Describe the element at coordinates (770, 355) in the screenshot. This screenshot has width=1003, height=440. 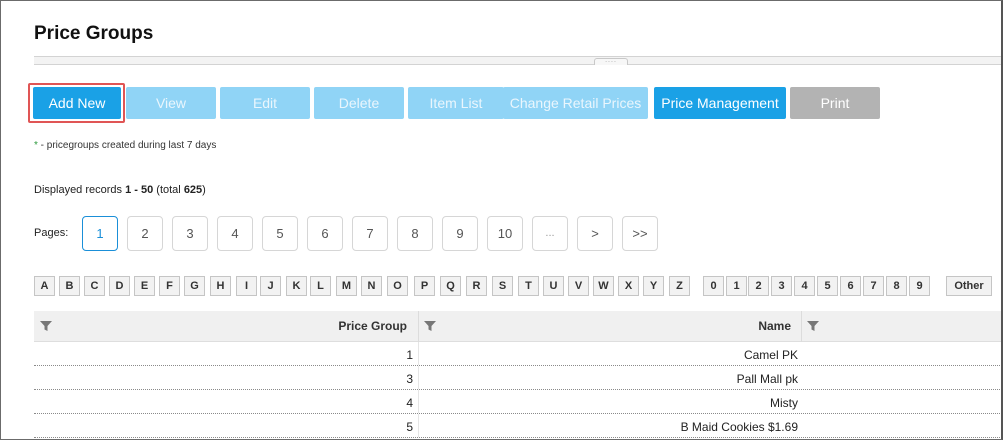
I see `cell-name: Camel PK` at that location.